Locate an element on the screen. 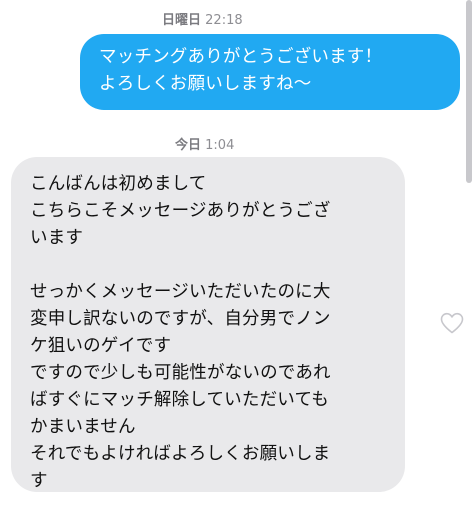 The height and width of the screenshot is (507, 475). scrollbar is located at coordinates (469, 91).